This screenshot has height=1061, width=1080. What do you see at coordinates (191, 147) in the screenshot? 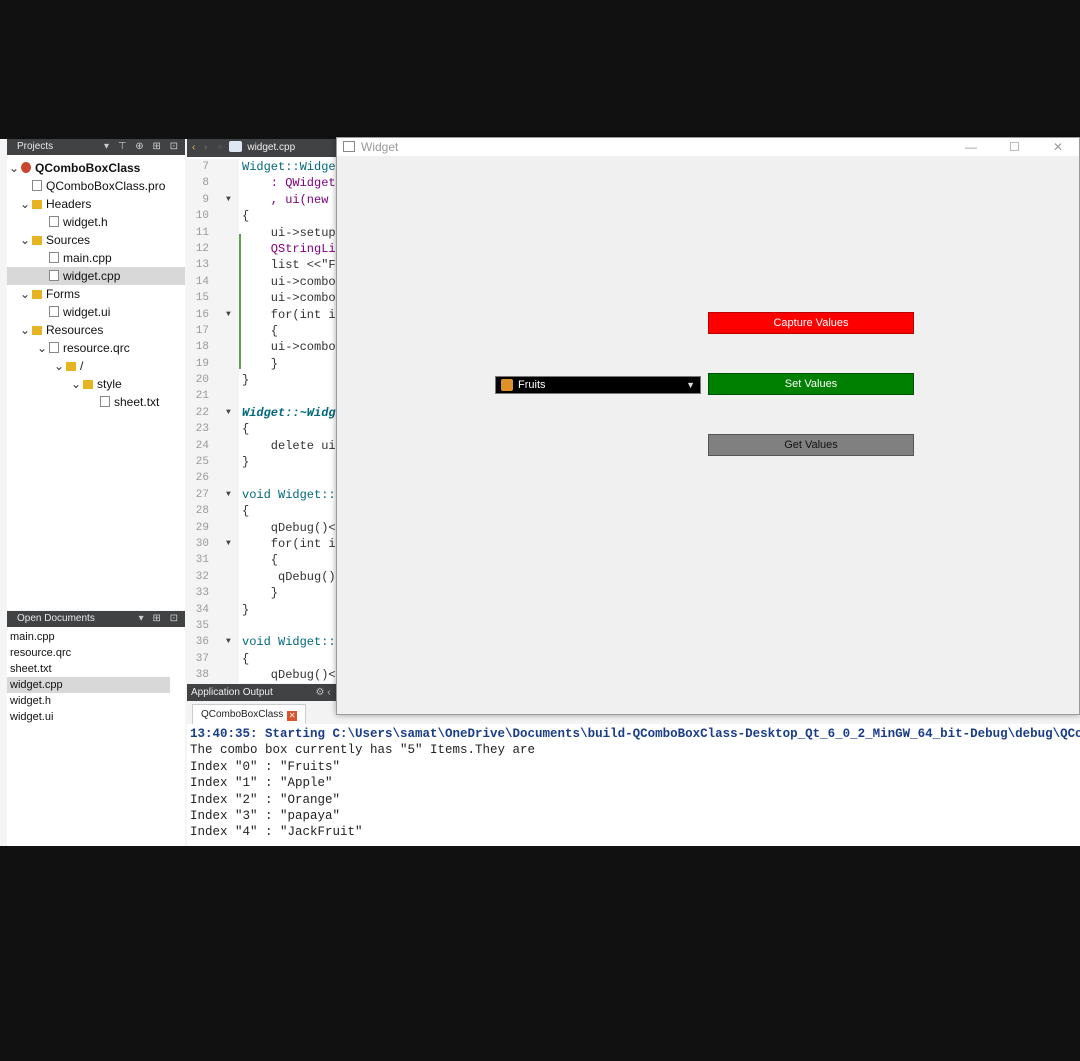
I see `nav-back-icon: ‹` at bounding box center [191, 147].